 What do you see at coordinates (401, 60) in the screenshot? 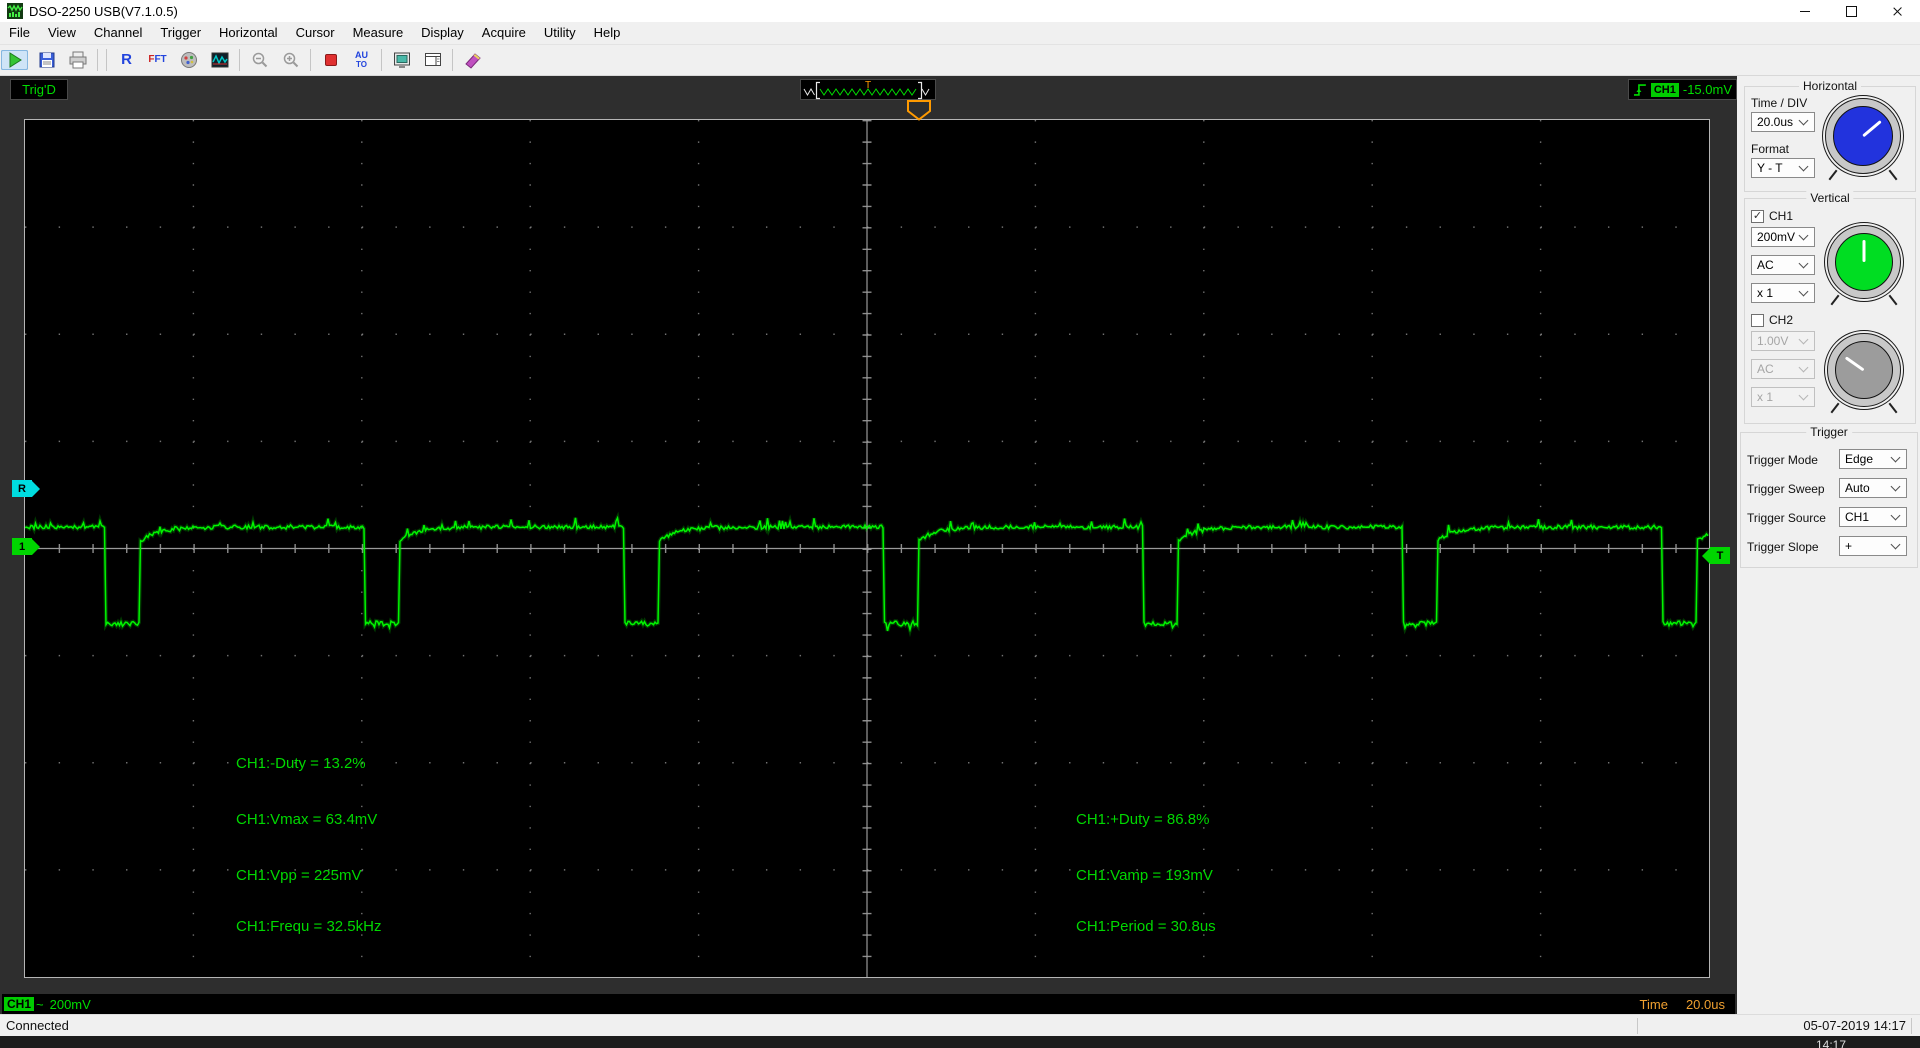
I see `snapshot-button` at bounding box center [401, 60].